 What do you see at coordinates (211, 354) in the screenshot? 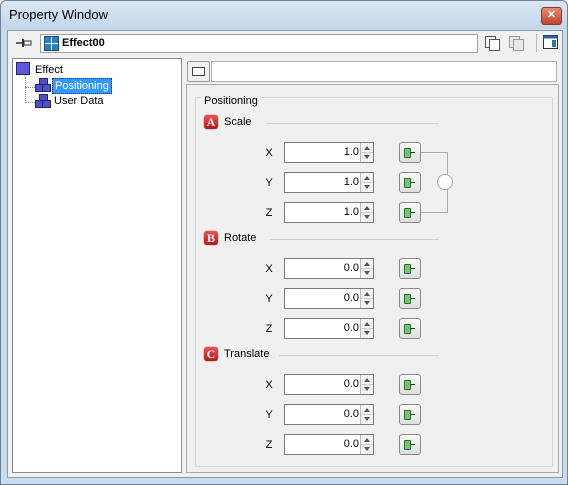
I see `badge-c: C` at bounding box center [211, 354].